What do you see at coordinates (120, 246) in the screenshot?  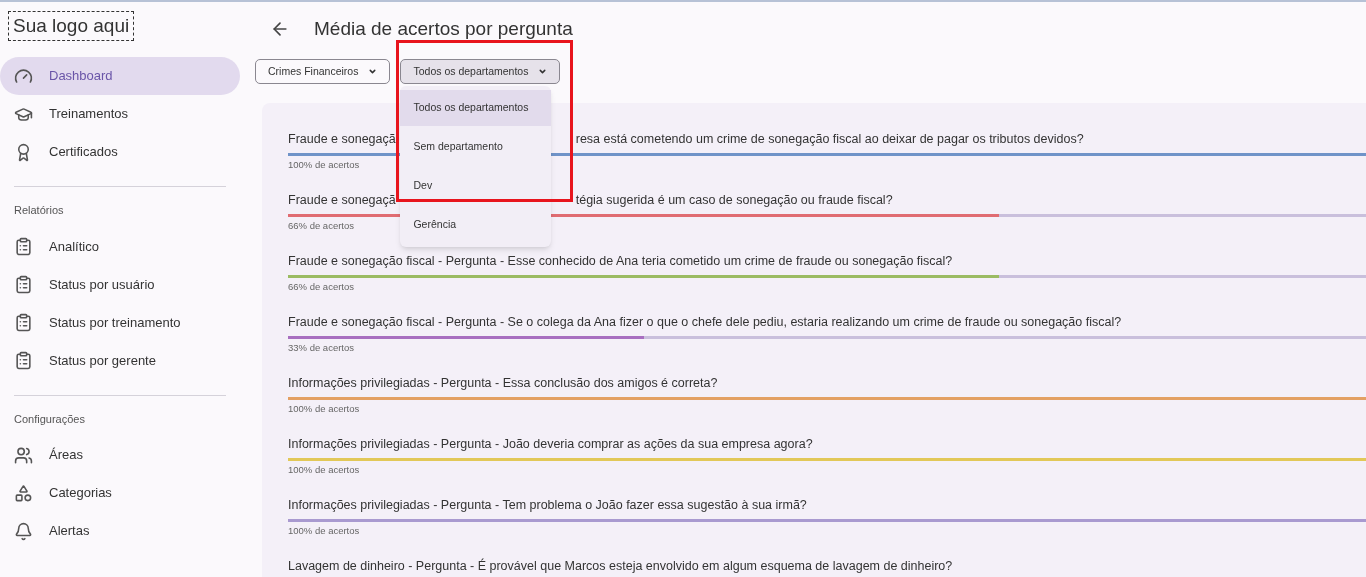 I see `sidebar-item: Analítico` at bounding box center [120, 246].